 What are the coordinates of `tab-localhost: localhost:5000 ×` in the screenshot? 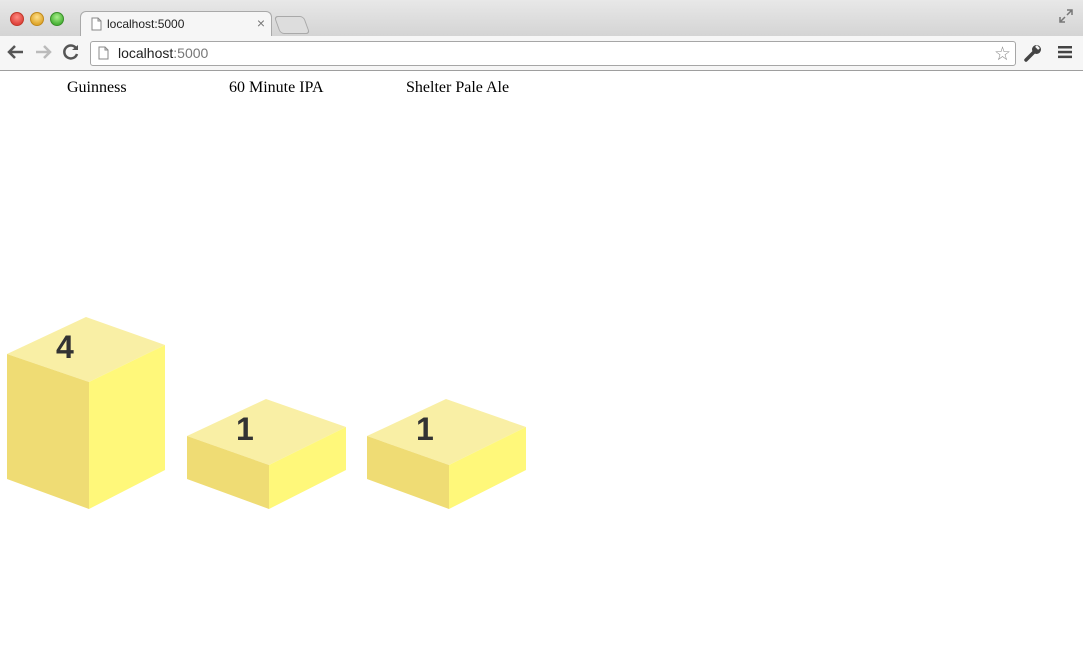 It's located at (176, 24).